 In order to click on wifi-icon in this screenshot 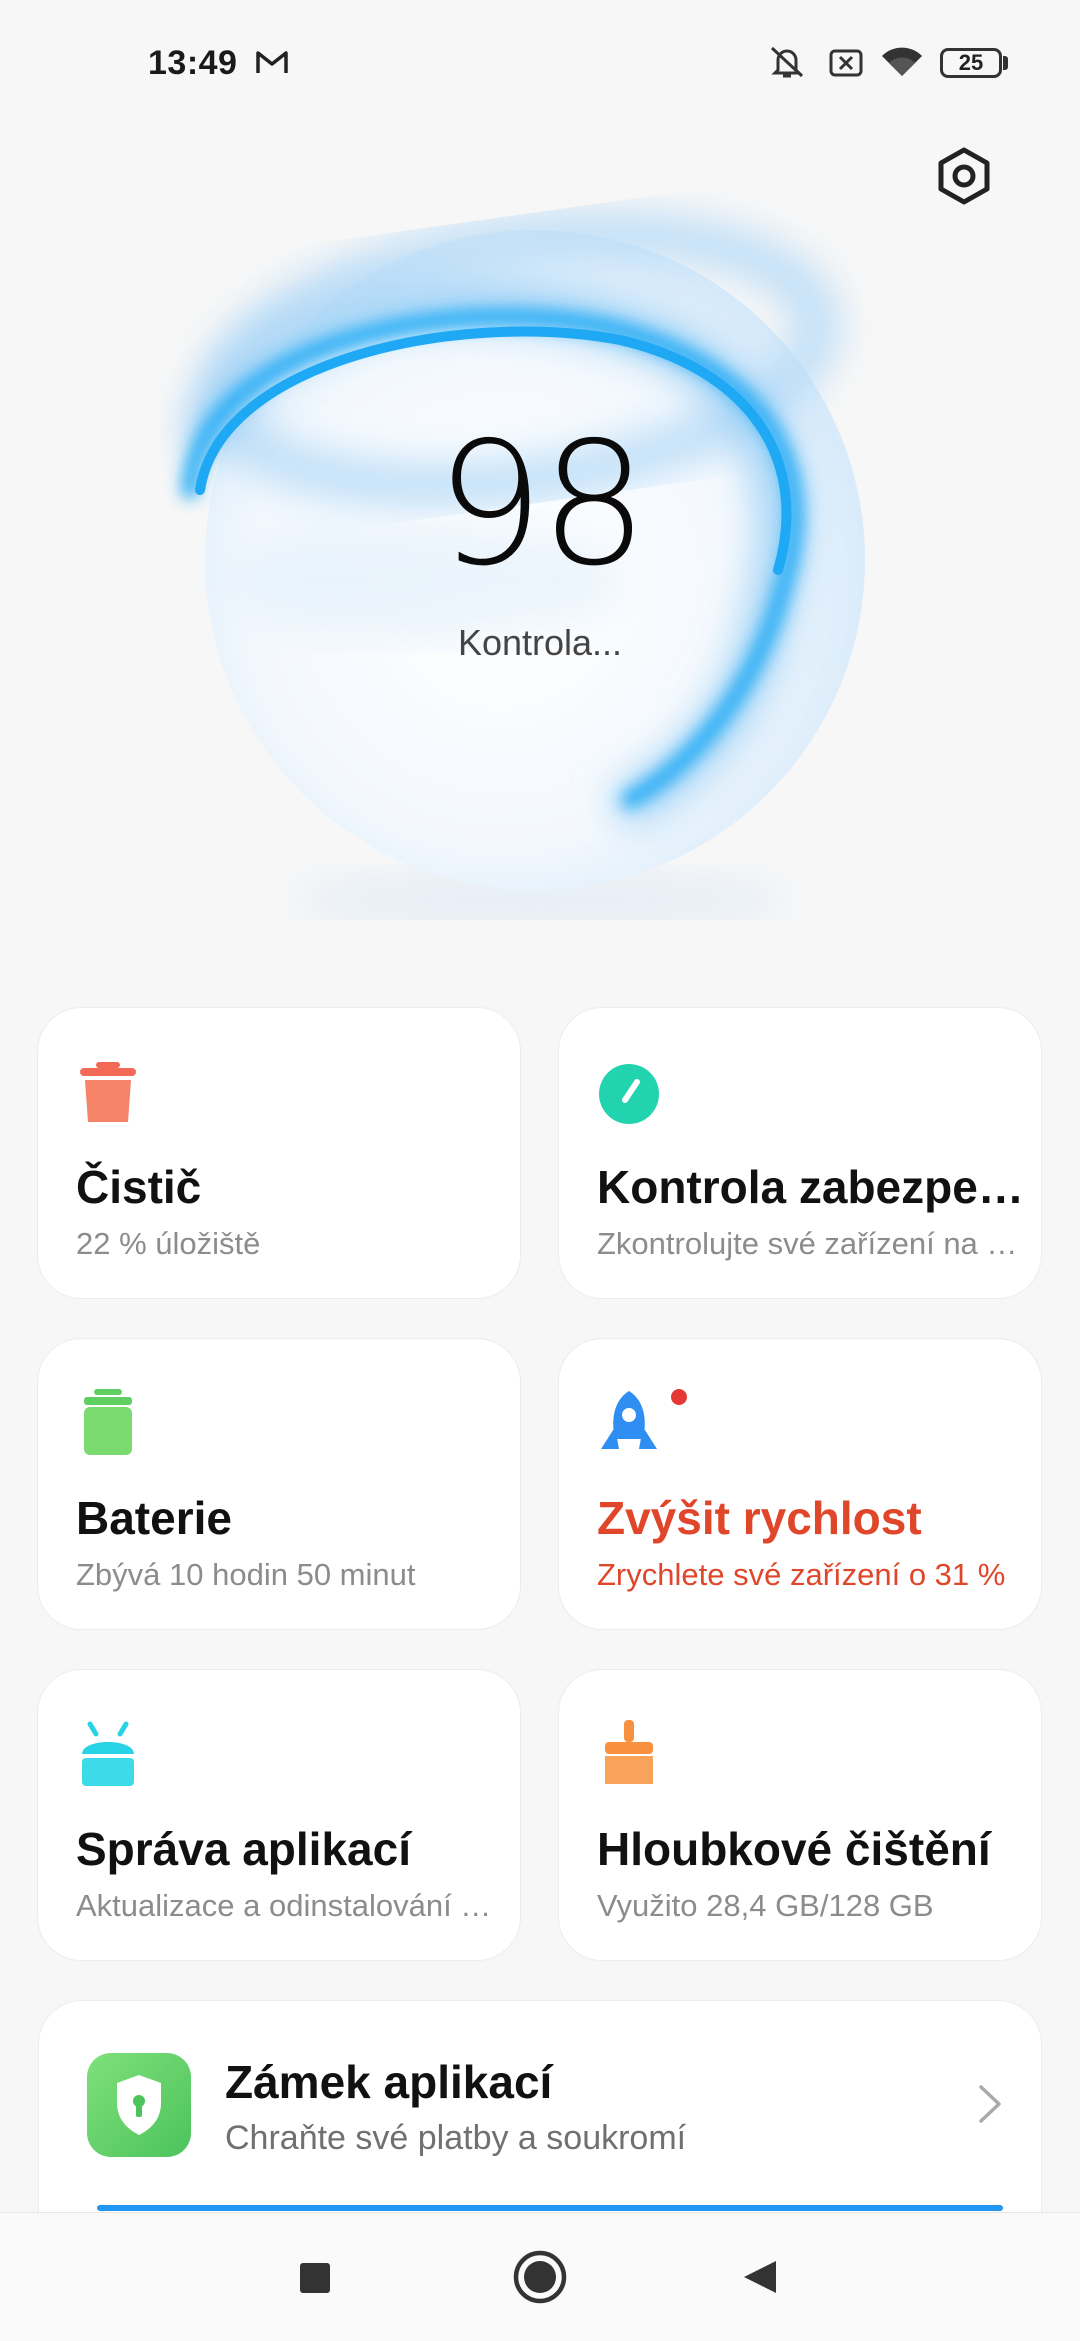, I will do `click(902, 61)`.